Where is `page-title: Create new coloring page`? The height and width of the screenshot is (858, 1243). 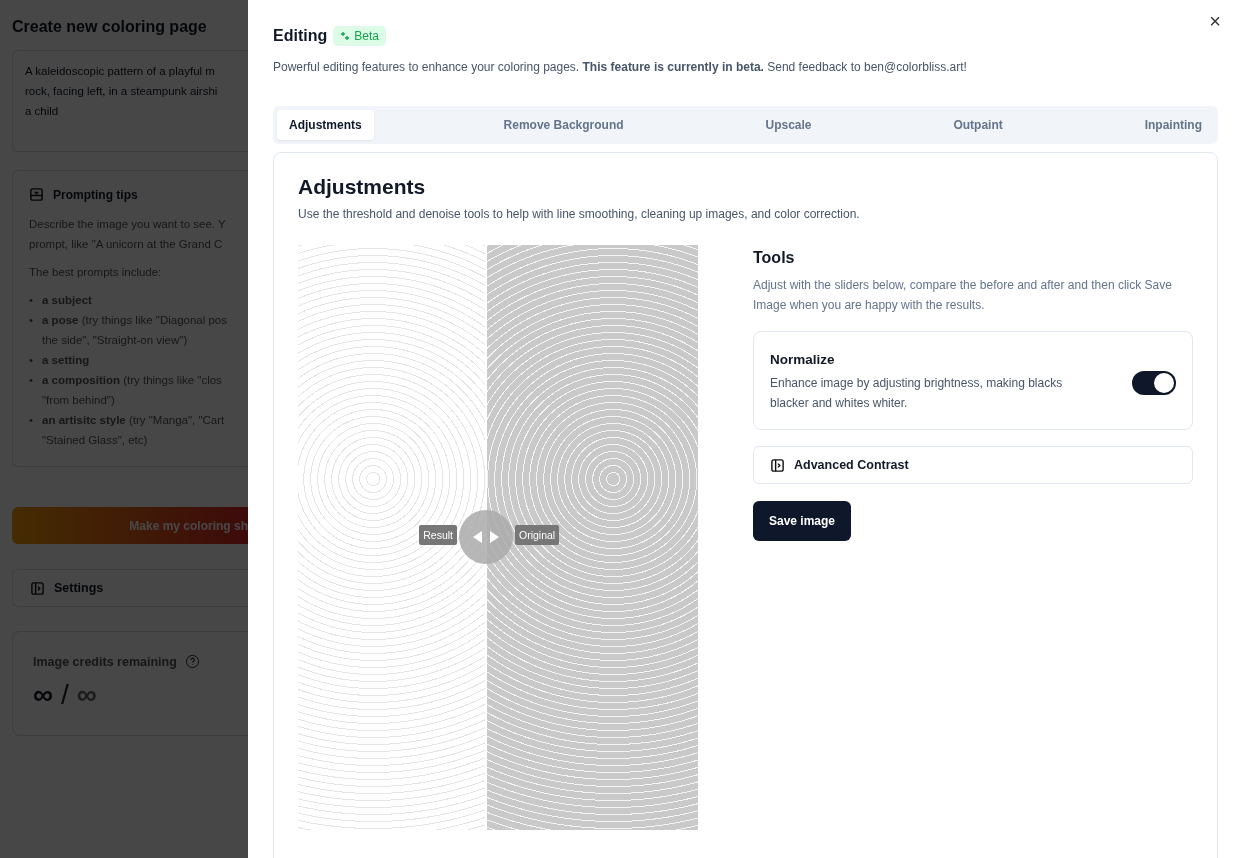 page-title: Create new coloring page is located at coordinates (110, 27).